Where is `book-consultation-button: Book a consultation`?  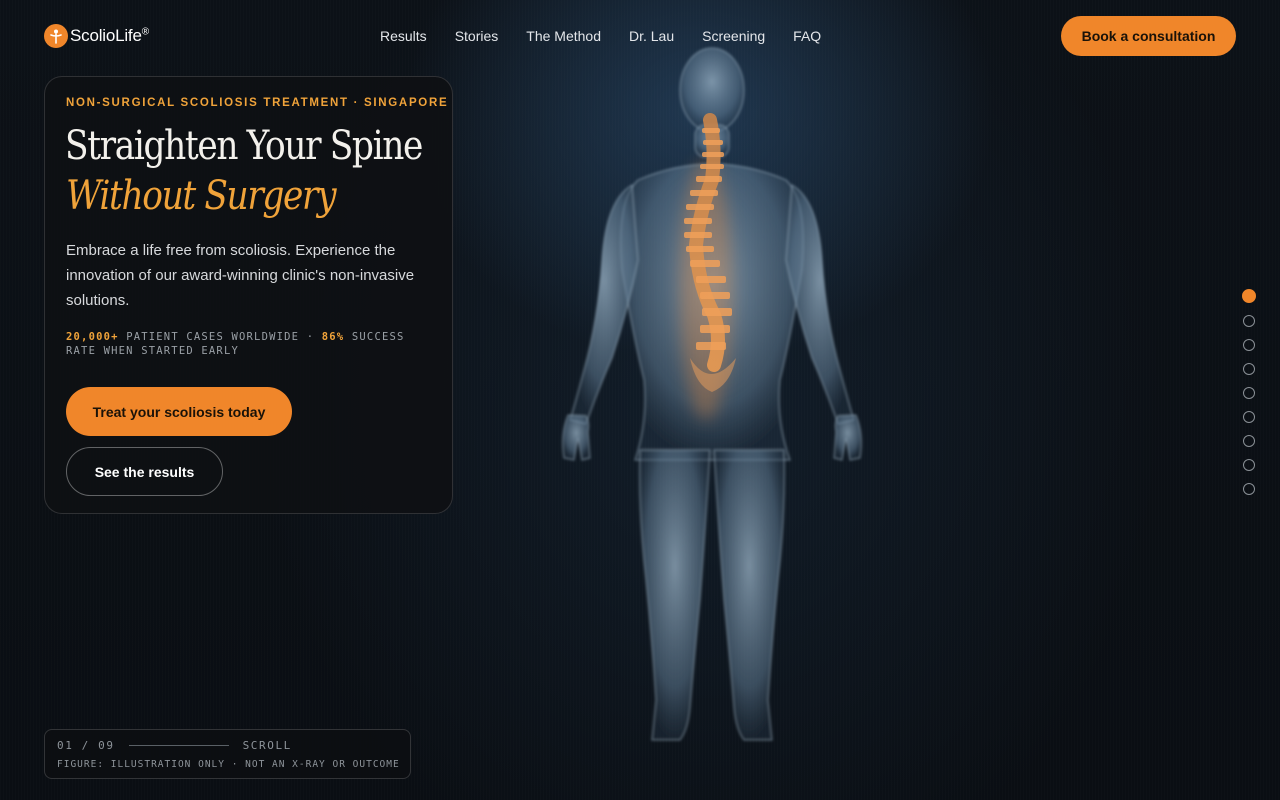 book-consultation-button: Book a consultation is located at coordinates (1148, 36).